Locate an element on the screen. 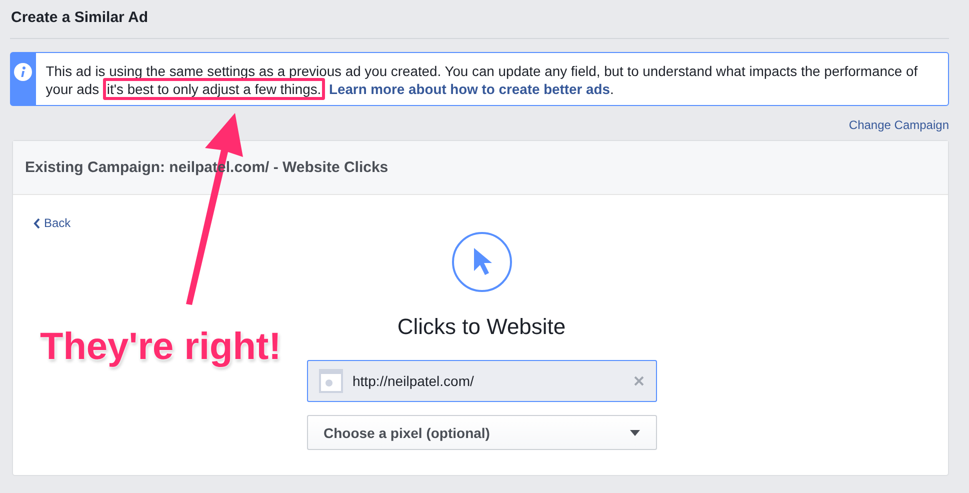 Image resolution: width=969 pixels, height=493 pixels. change-campaign-link: Change Campaign is located at coordinates (898, 125).